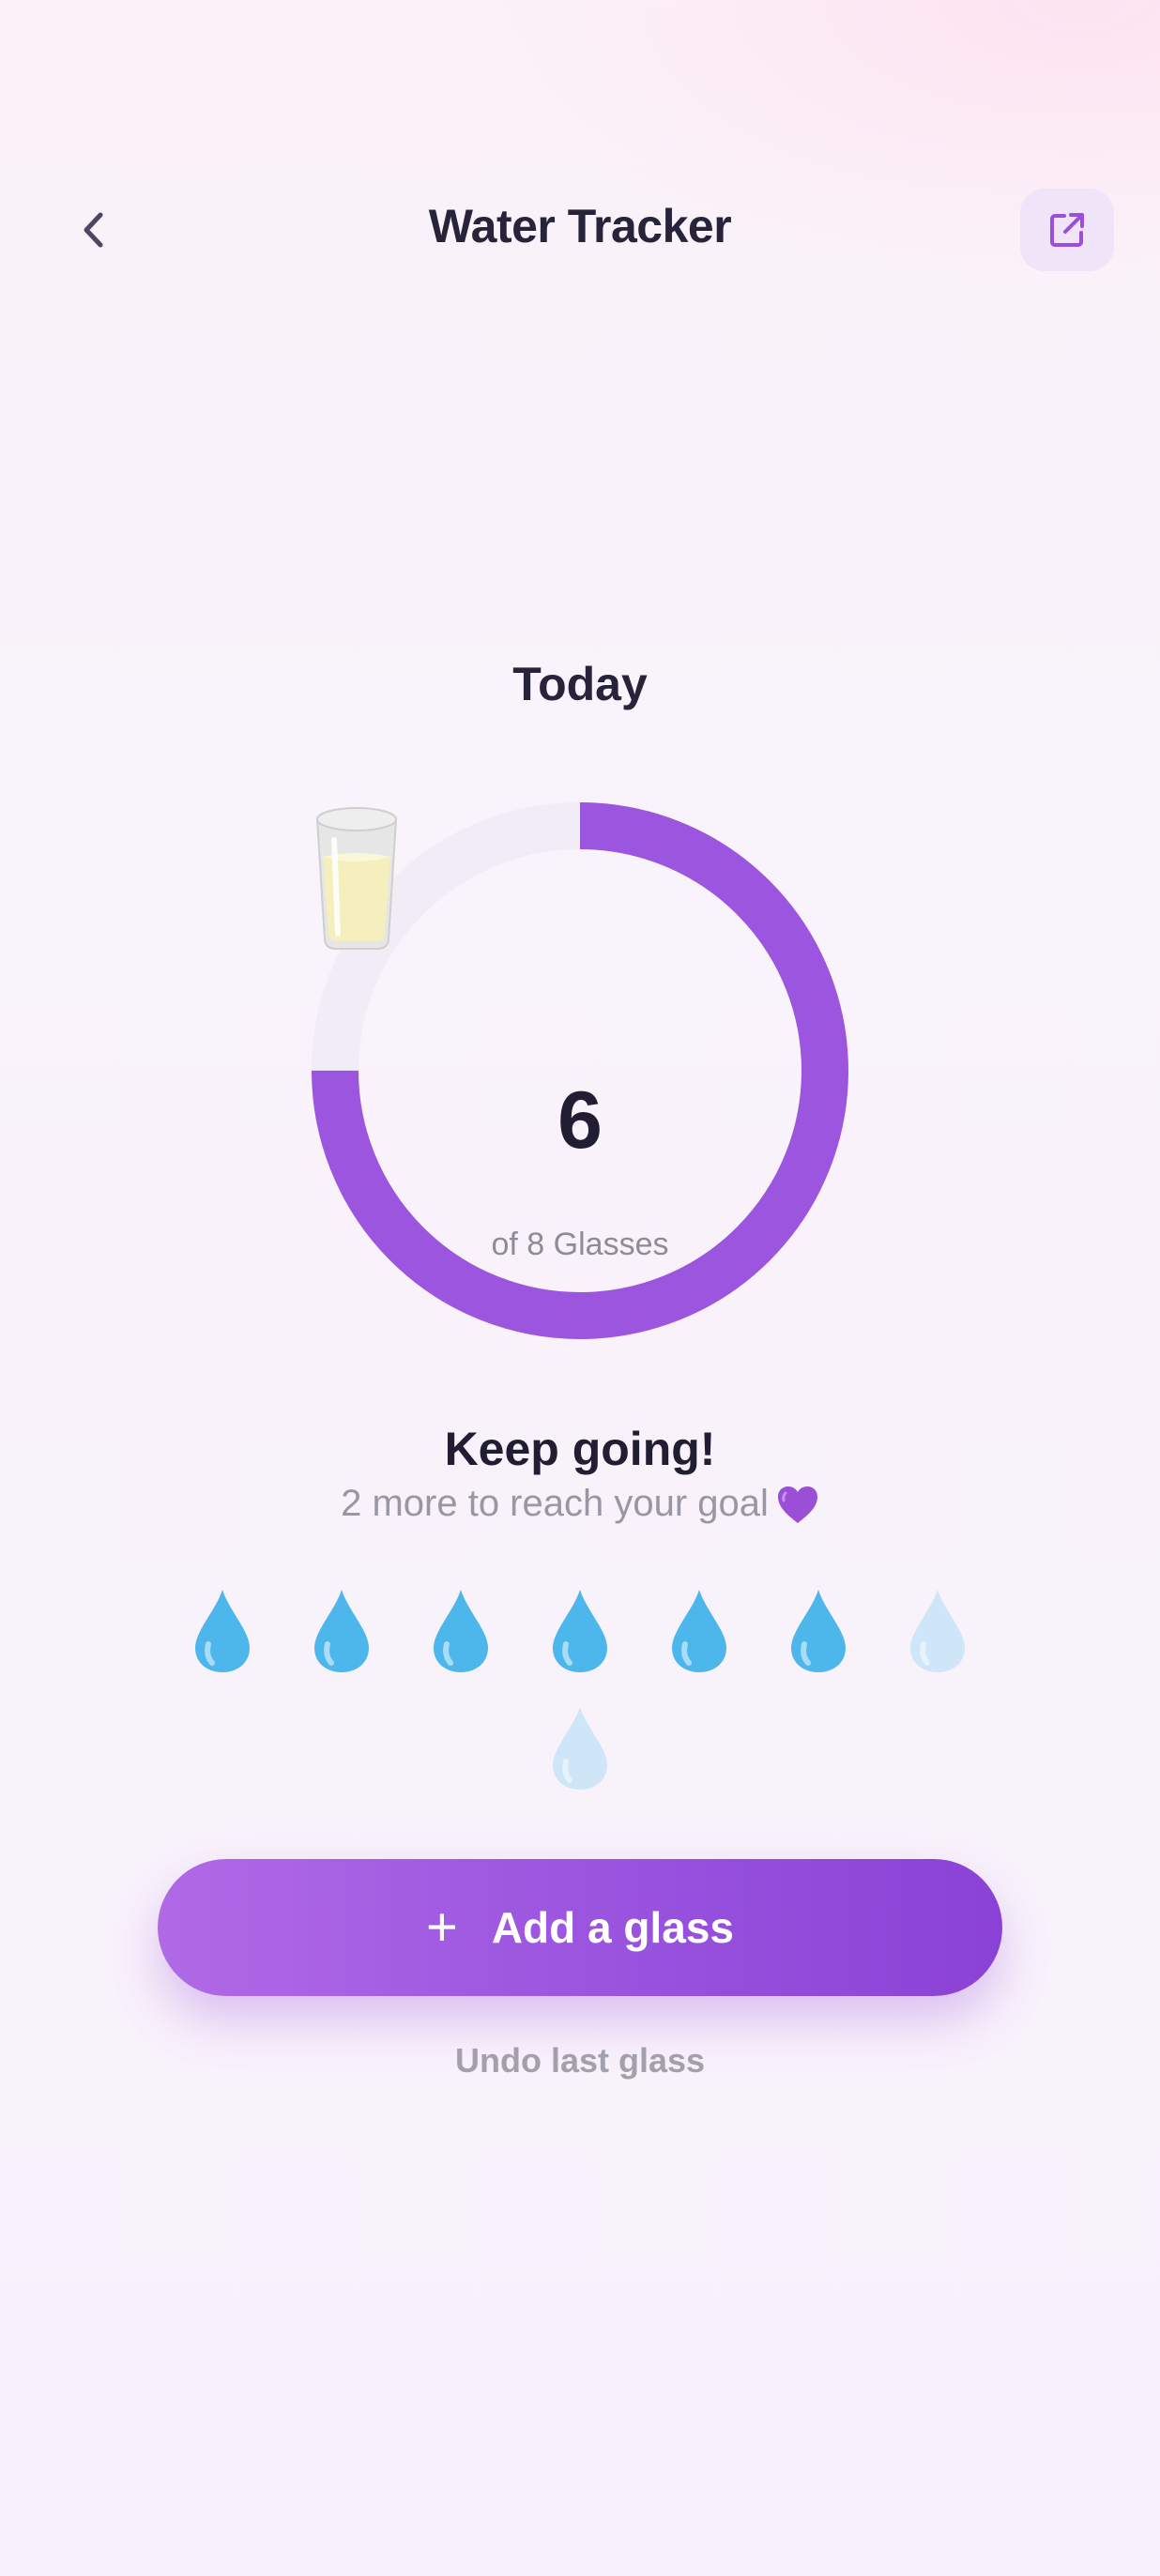  What do you see at coordinates (580, 1070) in the screenshot?
I see `progress-ring: 6 of 8 Glasses` at bounding box center [580, 1070].